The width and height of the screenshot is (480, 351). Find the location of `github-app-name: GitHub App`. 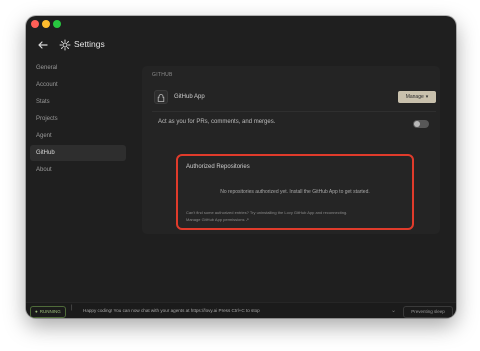

github-app-name: GitHub App is located at coordinates (189, 97).